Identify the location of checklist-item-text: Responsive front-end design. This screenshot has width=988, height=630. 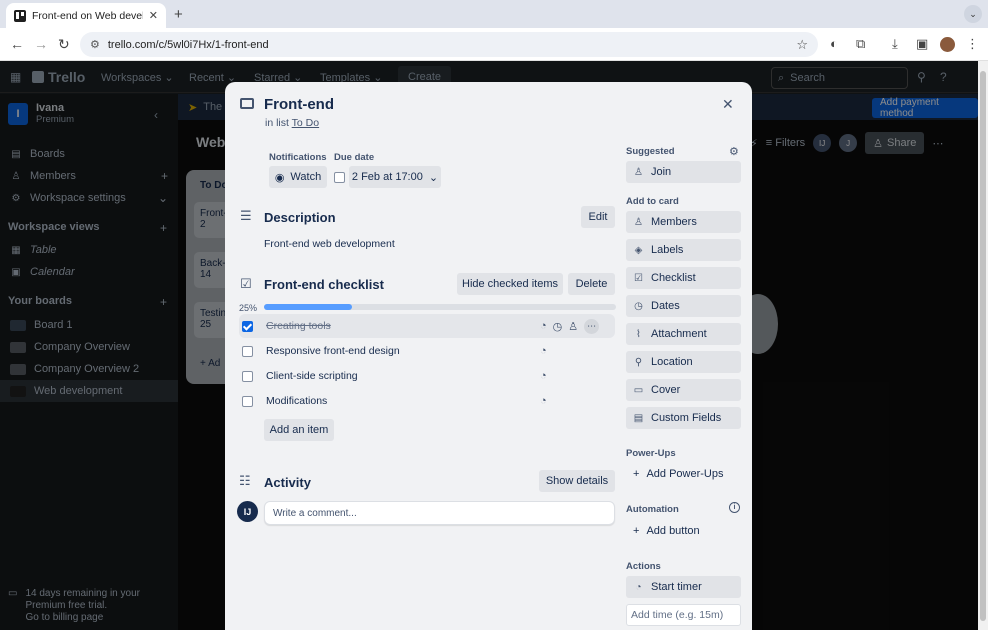
(333, 351).